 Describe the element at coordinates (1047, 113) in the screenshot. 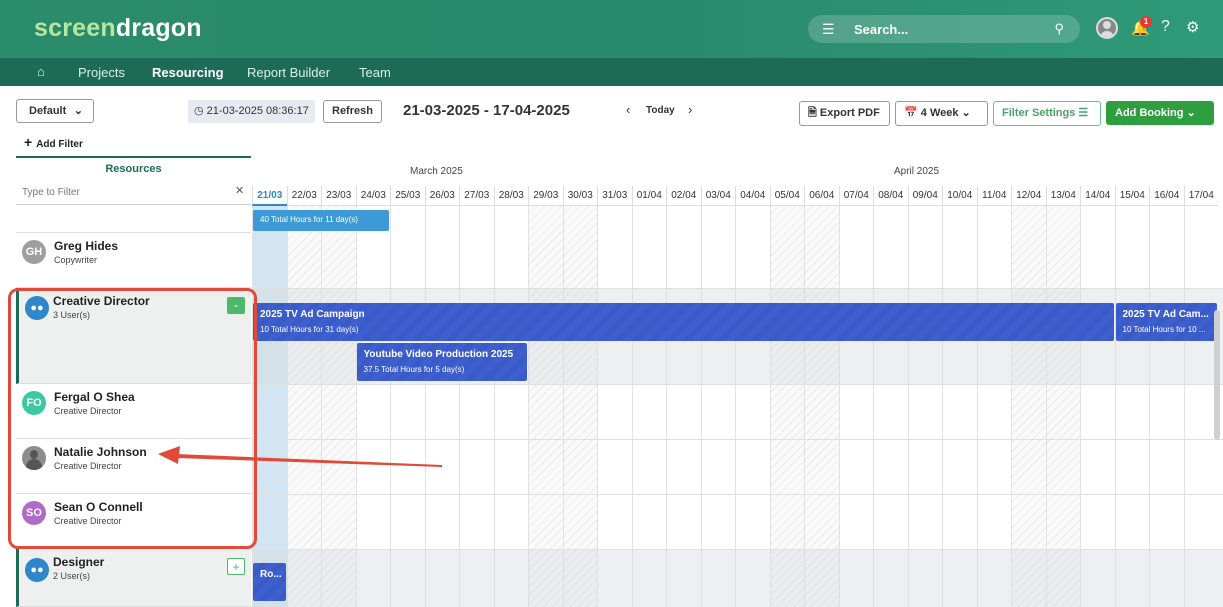

I see `filter-settings-button: Filter Settings ☰` at that location.